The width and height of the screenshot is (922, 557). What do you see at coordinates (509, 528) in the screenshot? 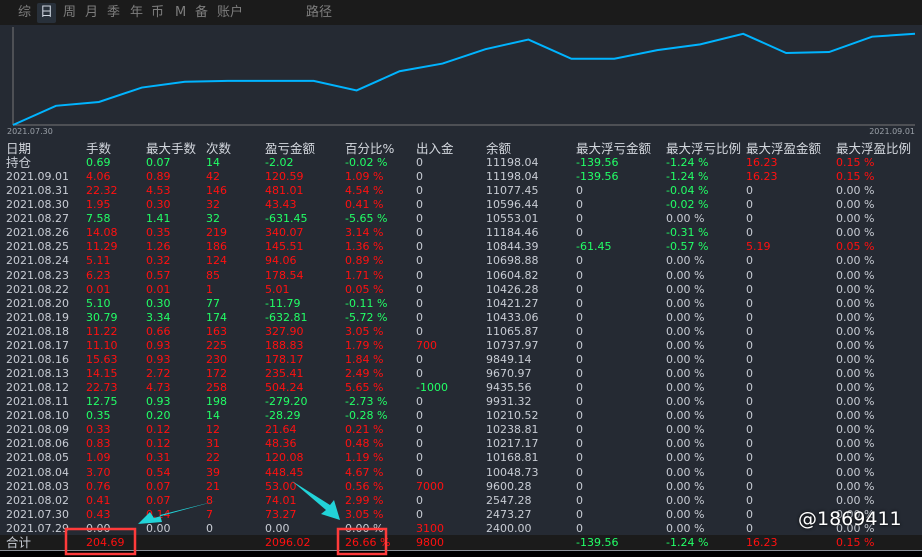
I see `cell-balance: 2400.00` at bounding box center [509, 528].